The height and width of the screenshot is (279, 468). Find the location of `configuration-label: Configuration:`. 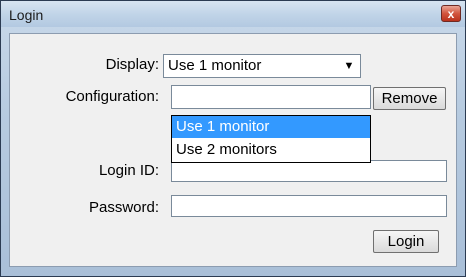

configuration-label: Configuration: is located at coordinates (112, 96).